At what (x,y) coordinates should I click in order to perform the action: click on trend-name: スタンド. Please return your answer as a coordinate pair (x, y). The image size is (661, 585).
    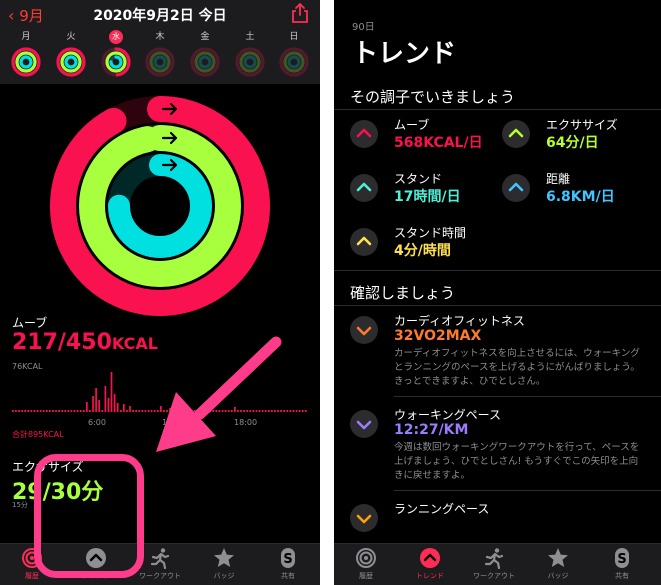
    Looking at the image, I should click on (418, 179).